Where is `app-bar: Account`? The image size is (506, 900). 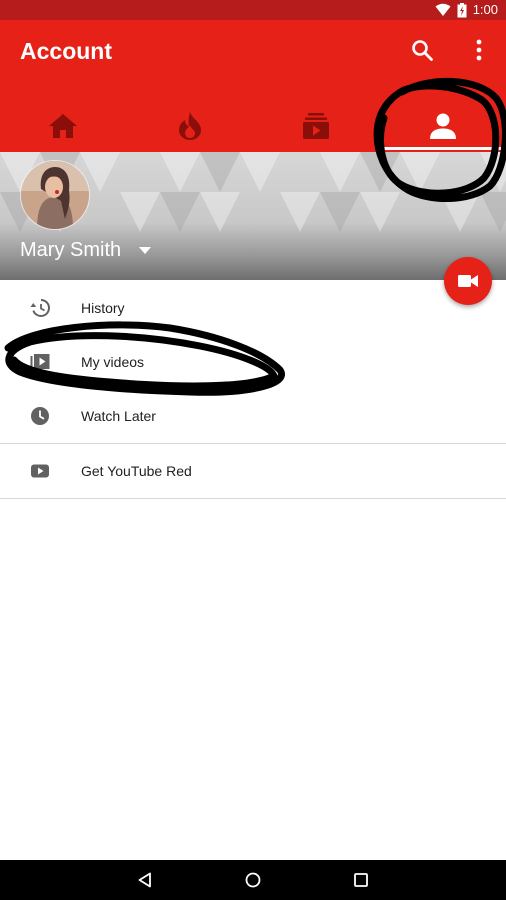 app-bar: Account is located at coordinates (253, 86).